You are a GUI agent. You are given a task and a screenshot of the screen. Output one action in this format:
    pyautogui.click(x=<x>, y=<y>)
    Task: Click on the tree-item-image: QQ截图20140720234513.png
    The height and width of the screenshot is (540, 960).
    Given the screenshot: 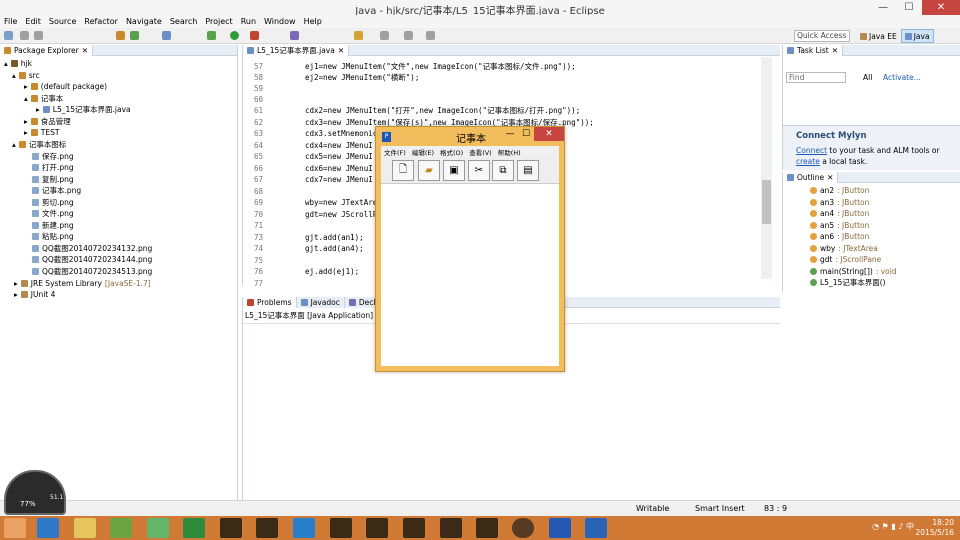 What is the action you would take?
    pyautogui.click(x=92, y=271)
    